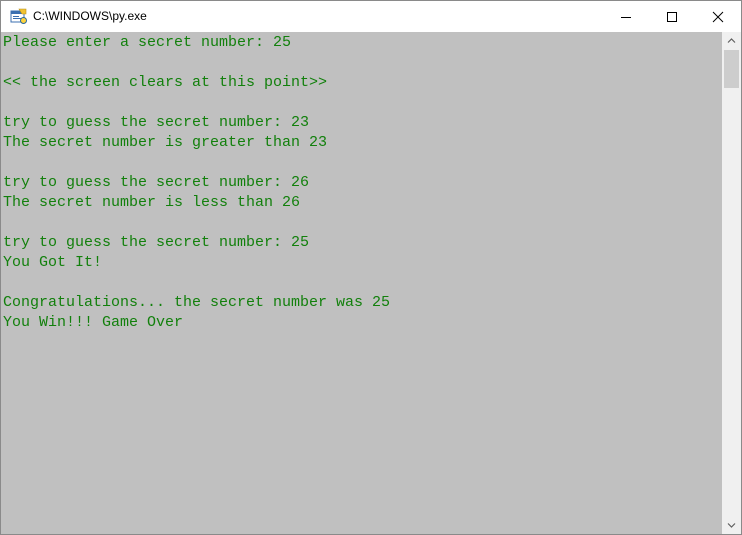 This screenshot has width=742, height=535. What do you see at coordinates (156, 242) in the screenshot?
I see `console-line: try to guess the secret number: 25` at bounding box center [156, 242].